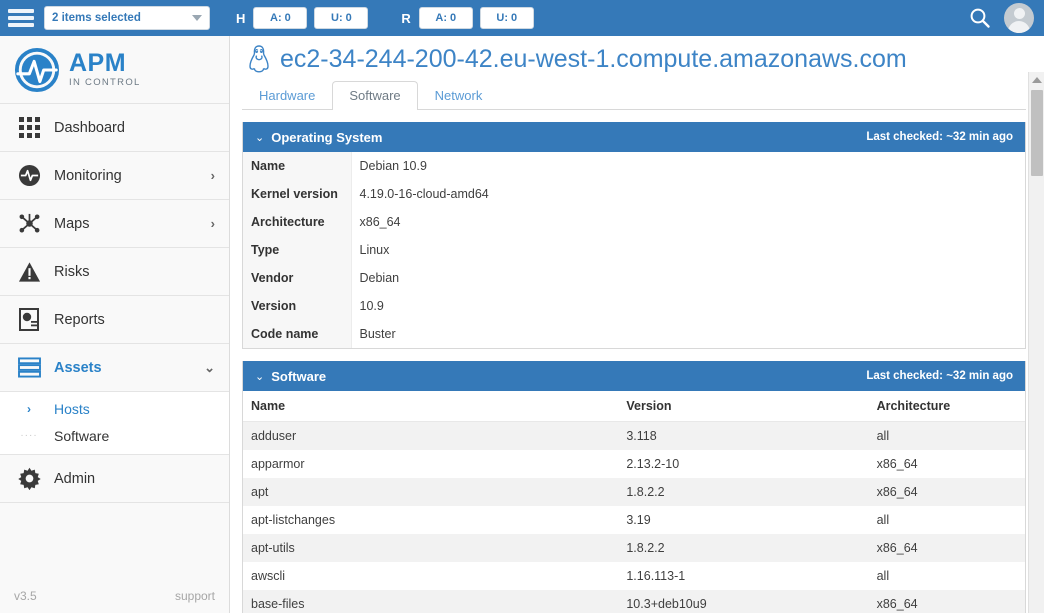  I want to click on risk-counter-group: R A: 0 U: 0, so click(470, 18).